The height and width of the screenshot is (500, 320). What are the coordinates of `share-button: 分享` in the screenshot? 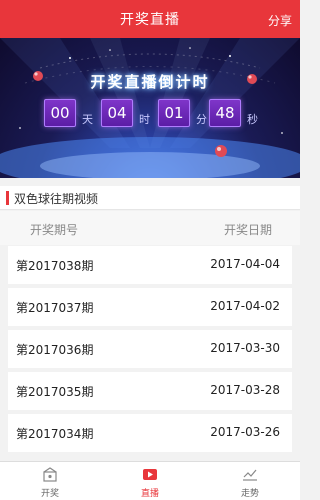 It's located at (280, 20).